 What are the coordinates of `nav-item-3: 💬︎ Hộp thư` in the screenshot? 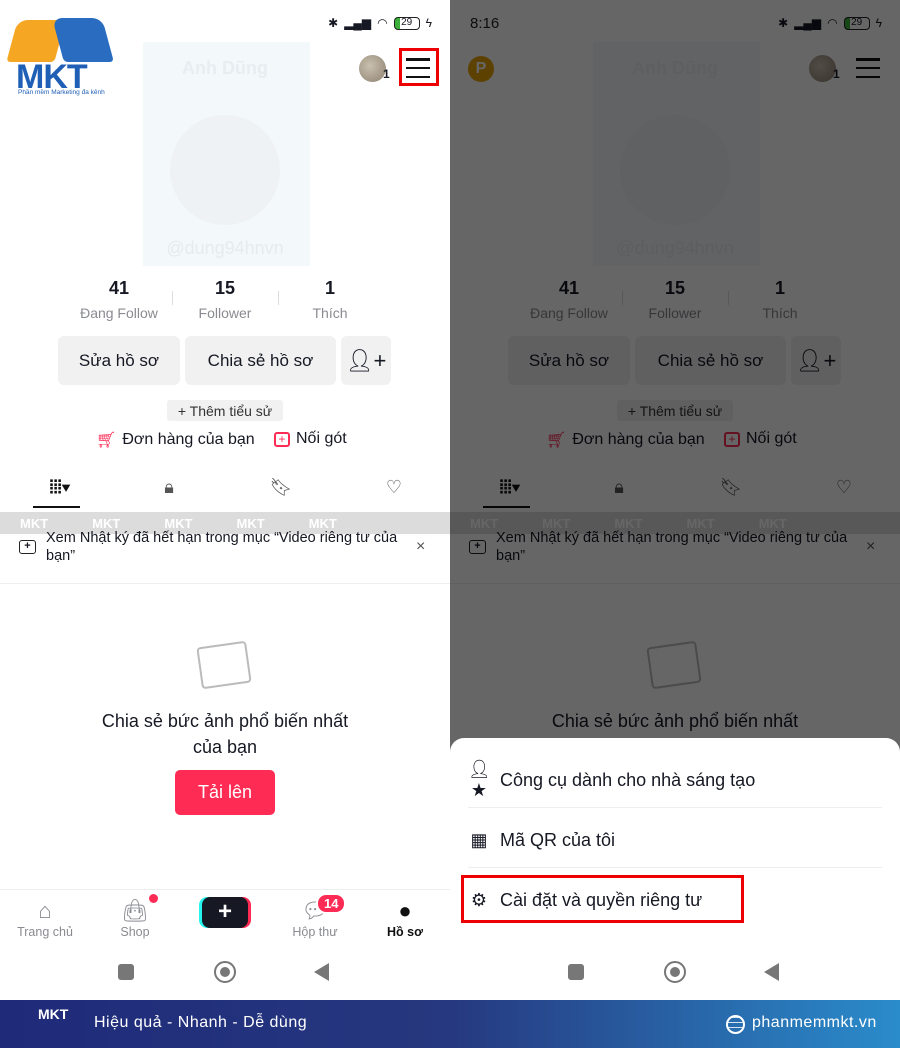 It's located at (315, 918).